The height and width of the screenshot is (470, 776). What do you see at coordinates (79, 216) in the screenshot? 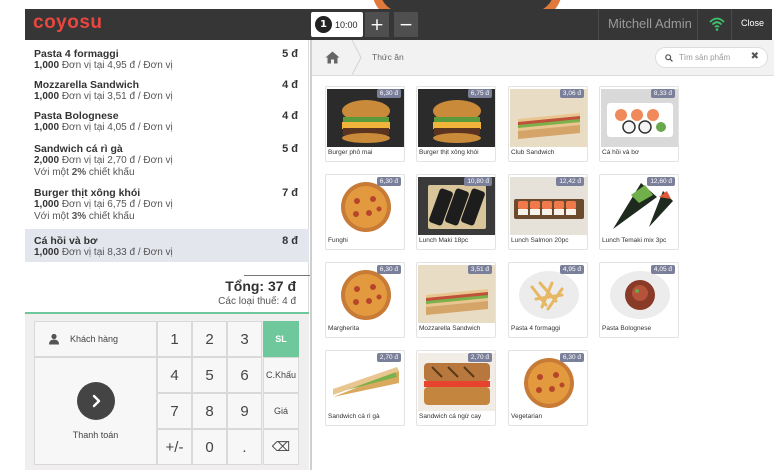
I see `discount-percent: 3%` at bounding box center [79, 216].